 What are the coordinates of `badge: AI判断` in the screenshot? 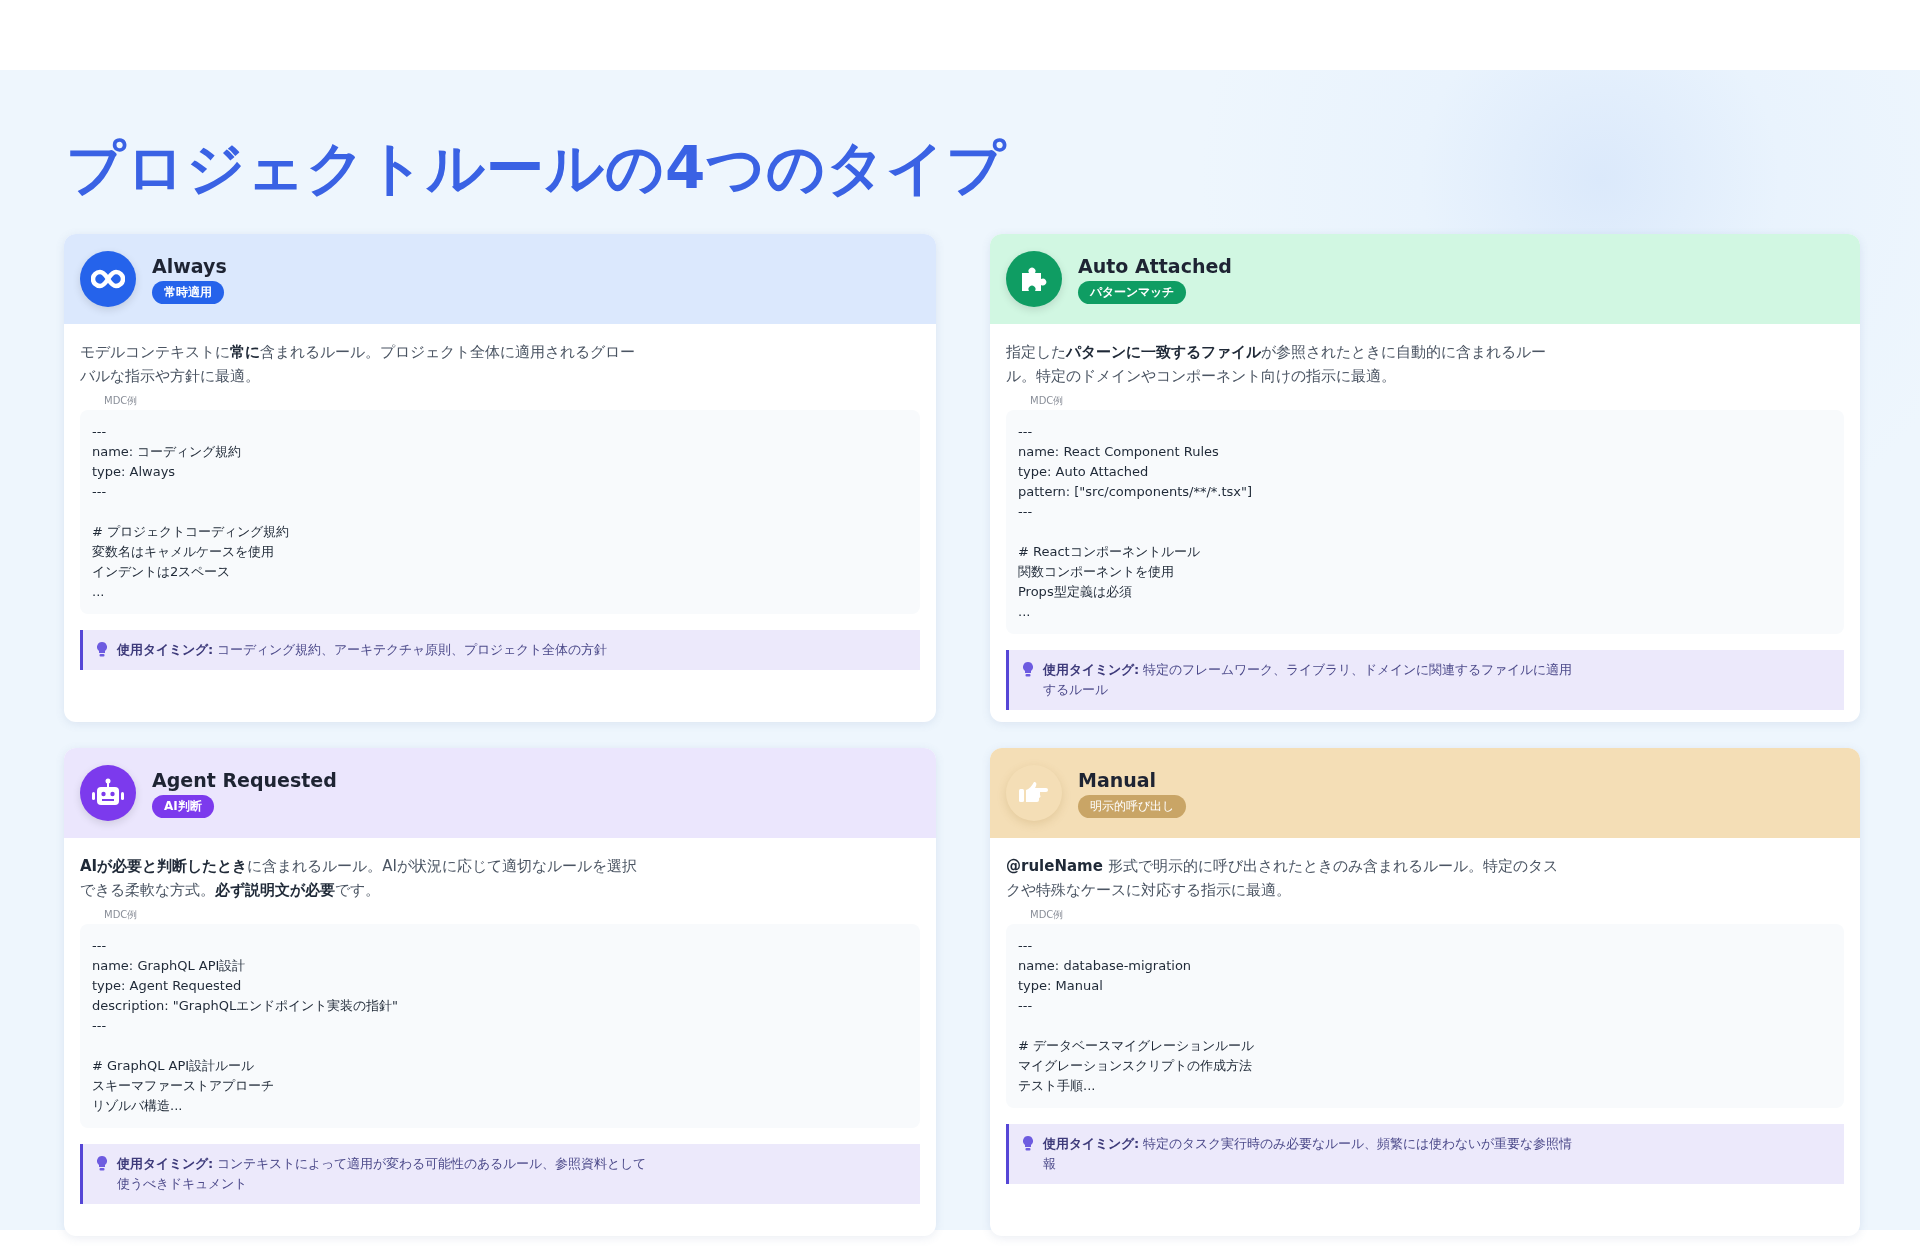 It's located at (183, 806).